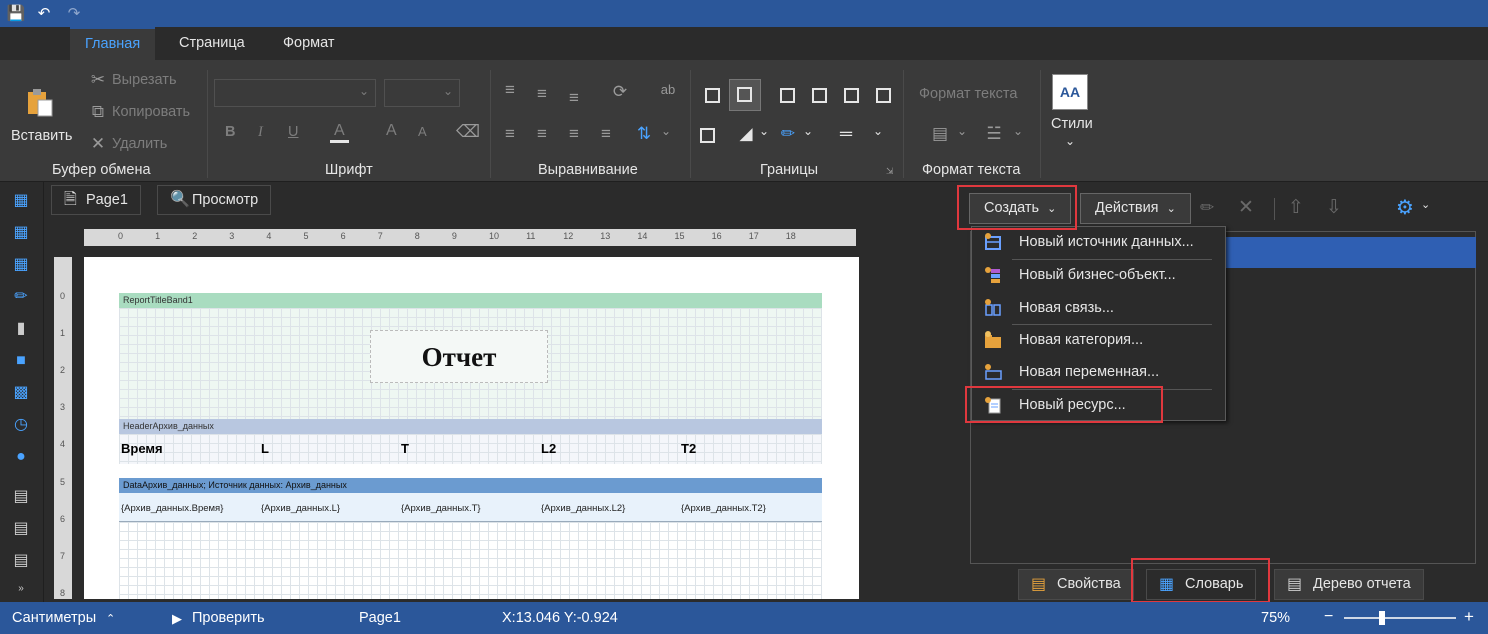 The width and height of the screenshot is (1488, 634). Describe the element at coordinates (21, 329) in the screenshot. I see `barcode-icon: ▮` at that location.